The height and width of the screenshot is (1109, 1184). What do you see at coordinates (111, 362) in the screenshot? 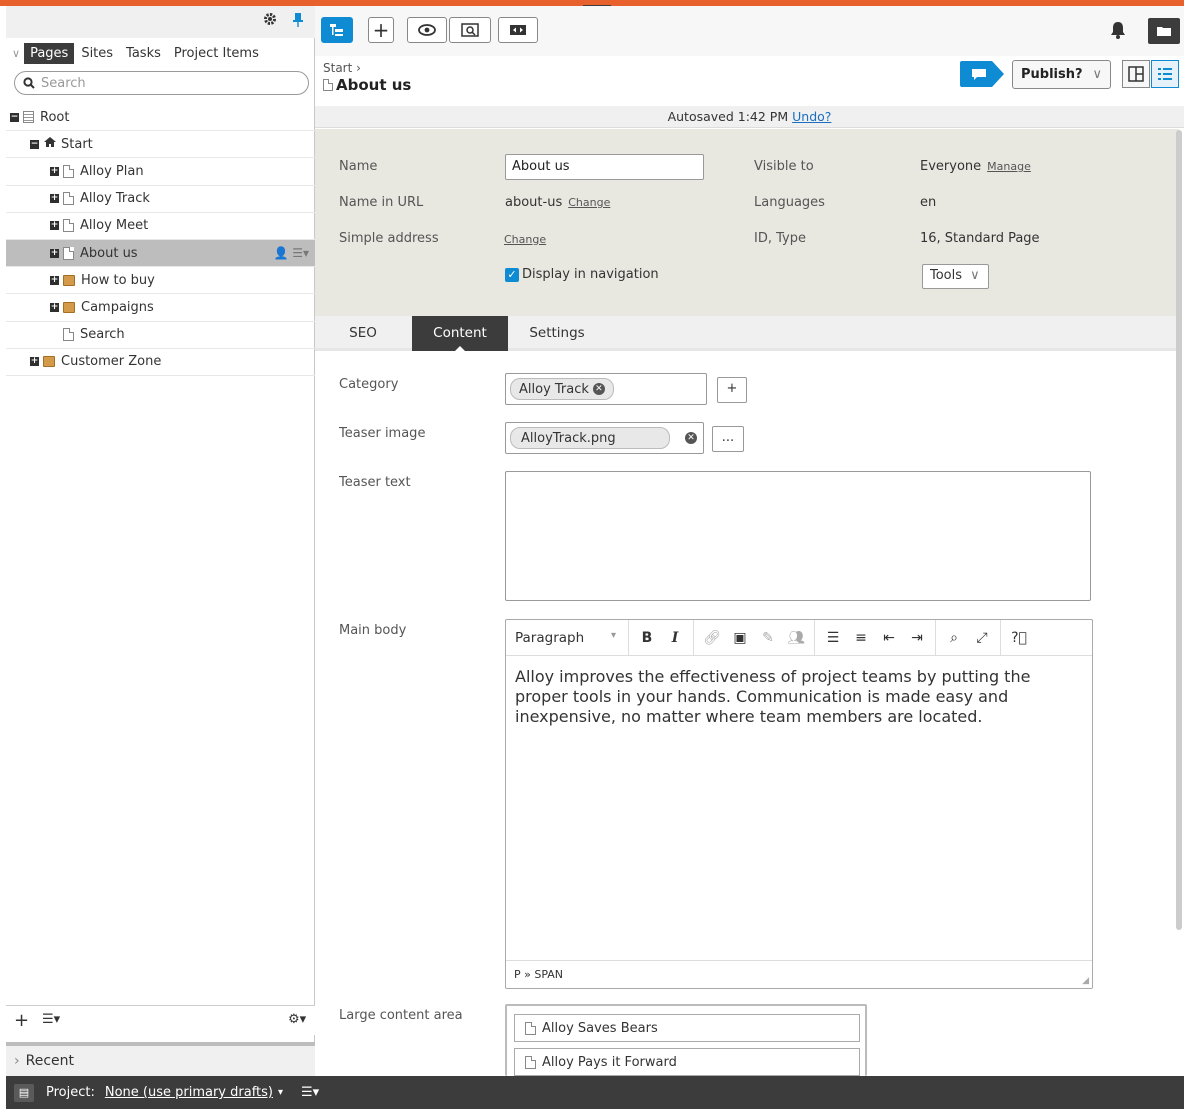
I see `tree-item-label: Customer Zone` at bounding box center [111, 362].